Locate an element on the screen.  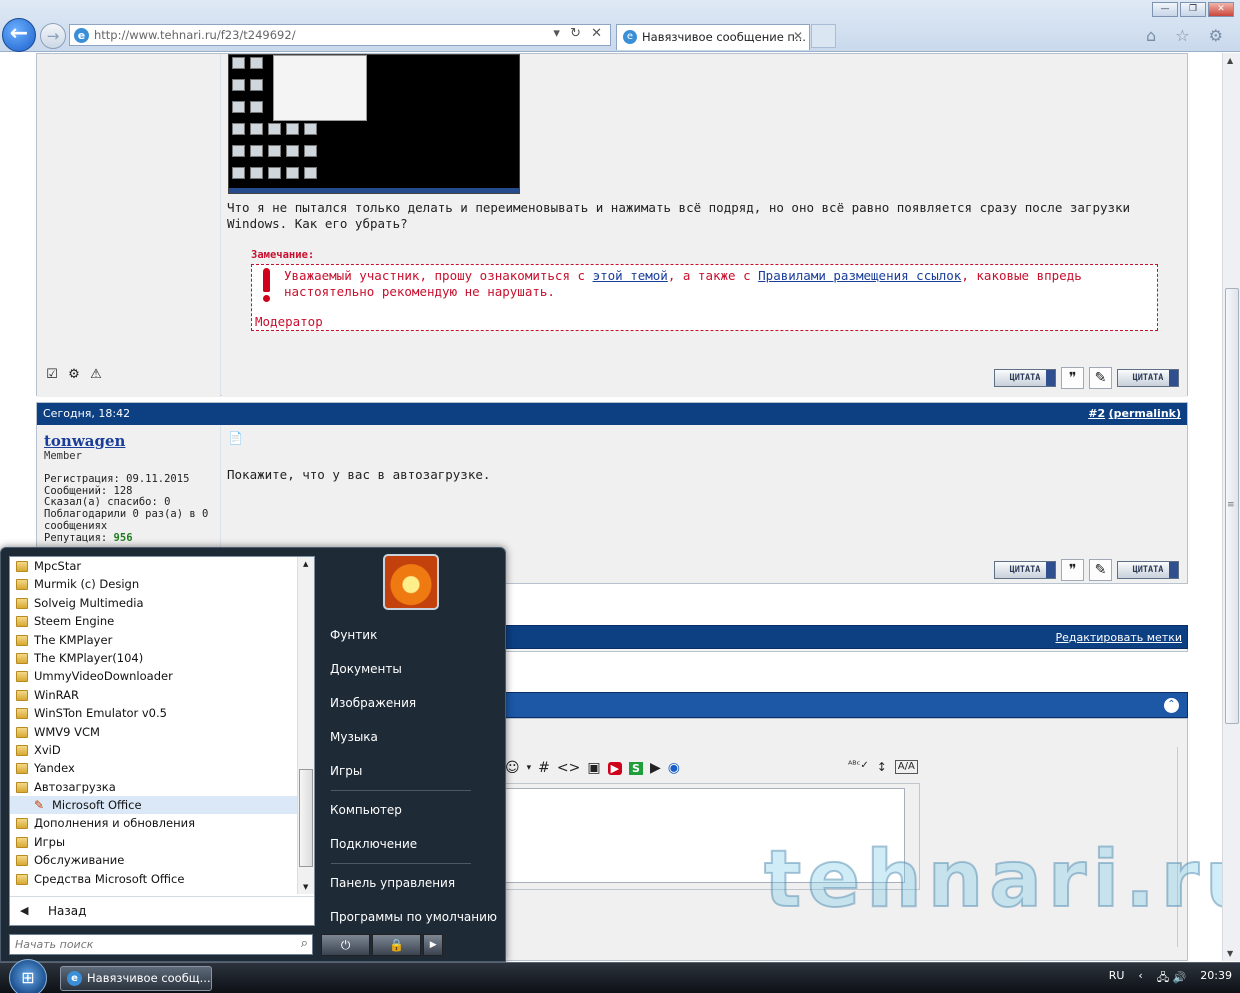
page-scrollbar: ▲ ≡ ▼ is located at coordinates (1231, 507).